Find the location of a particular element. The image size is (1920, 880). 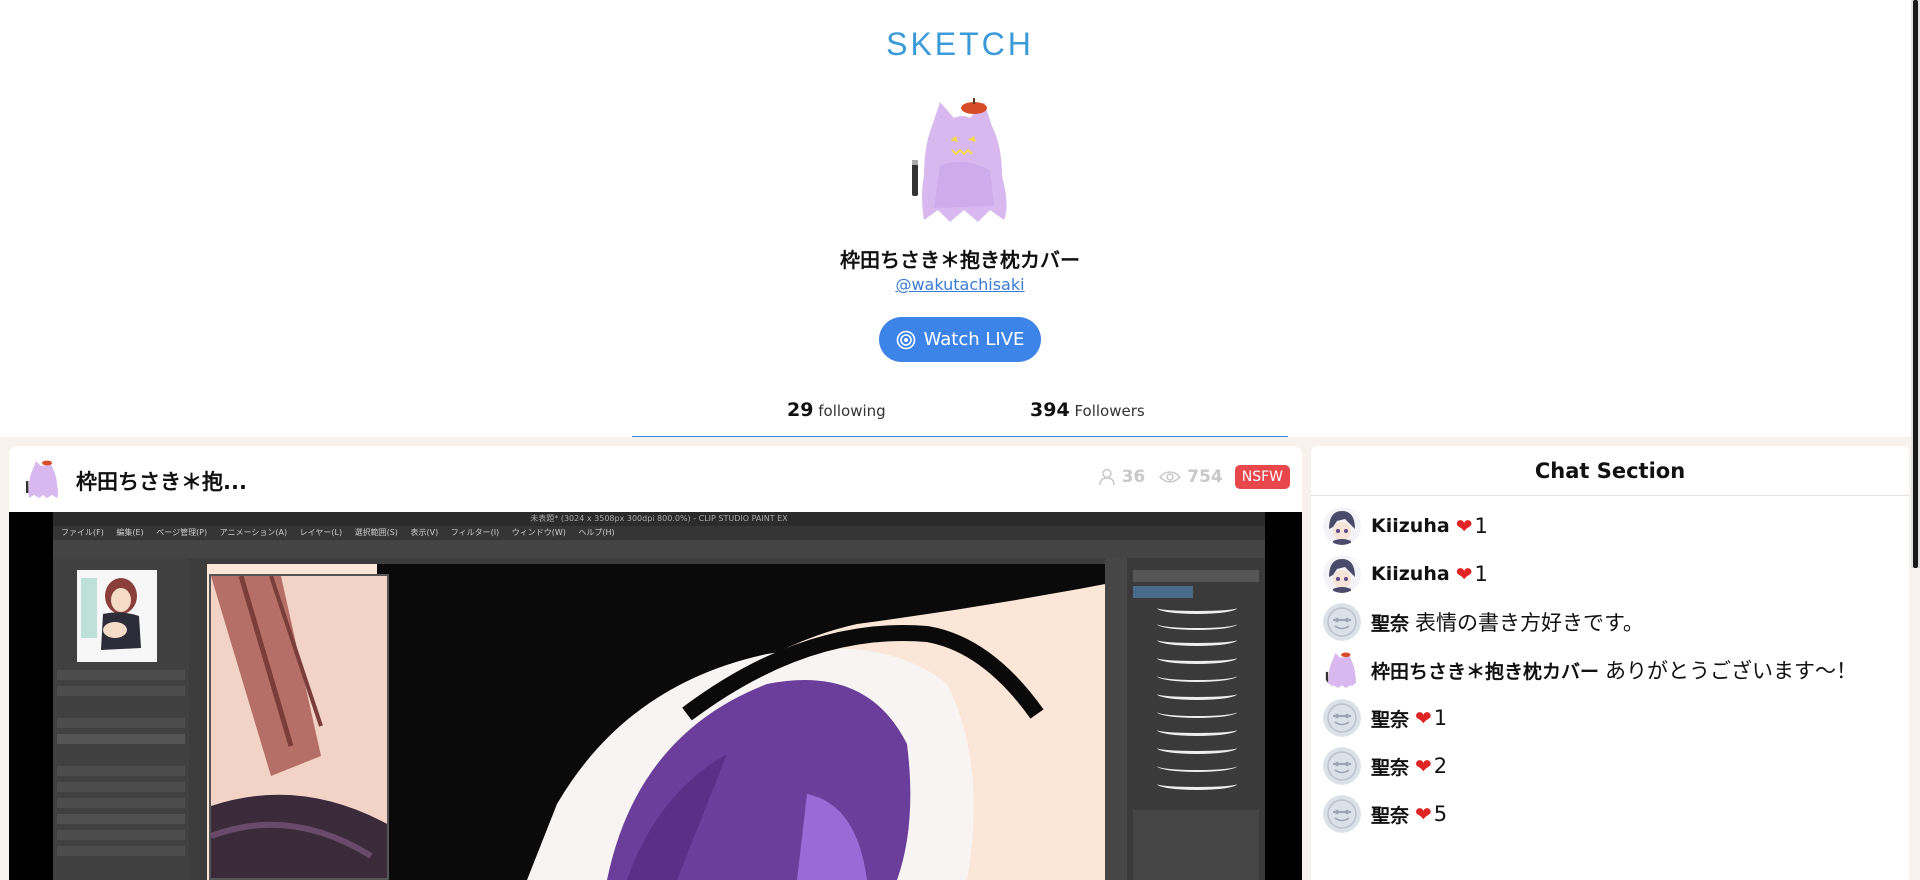

app-left-panel is located at coordinates (121, 719).